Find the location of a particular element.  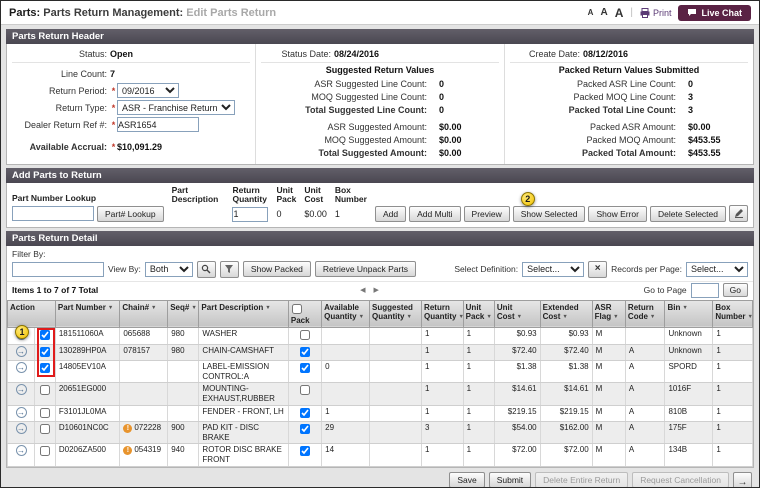

col-bin: Bin is located at coordinates (689, 314).